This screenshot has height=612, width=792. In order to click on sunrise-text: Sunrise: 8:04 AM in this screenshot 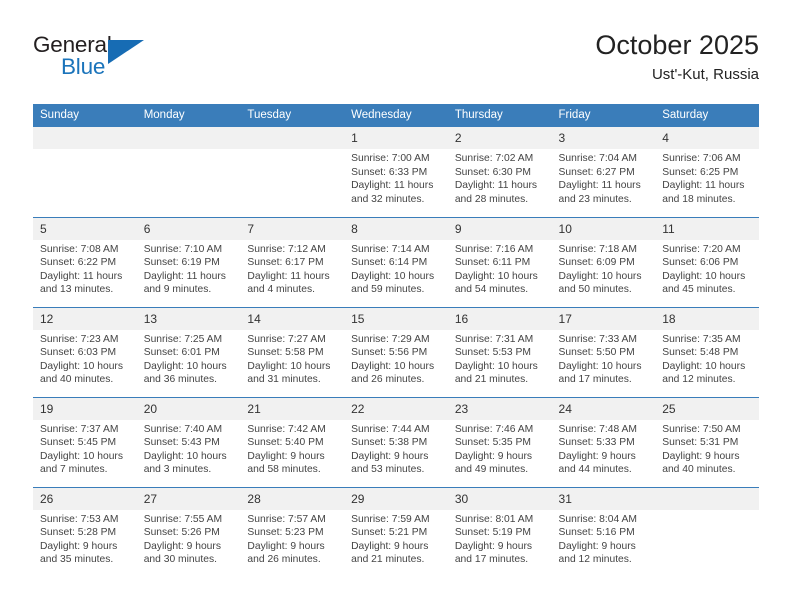, I will do `click(597, 519)`.